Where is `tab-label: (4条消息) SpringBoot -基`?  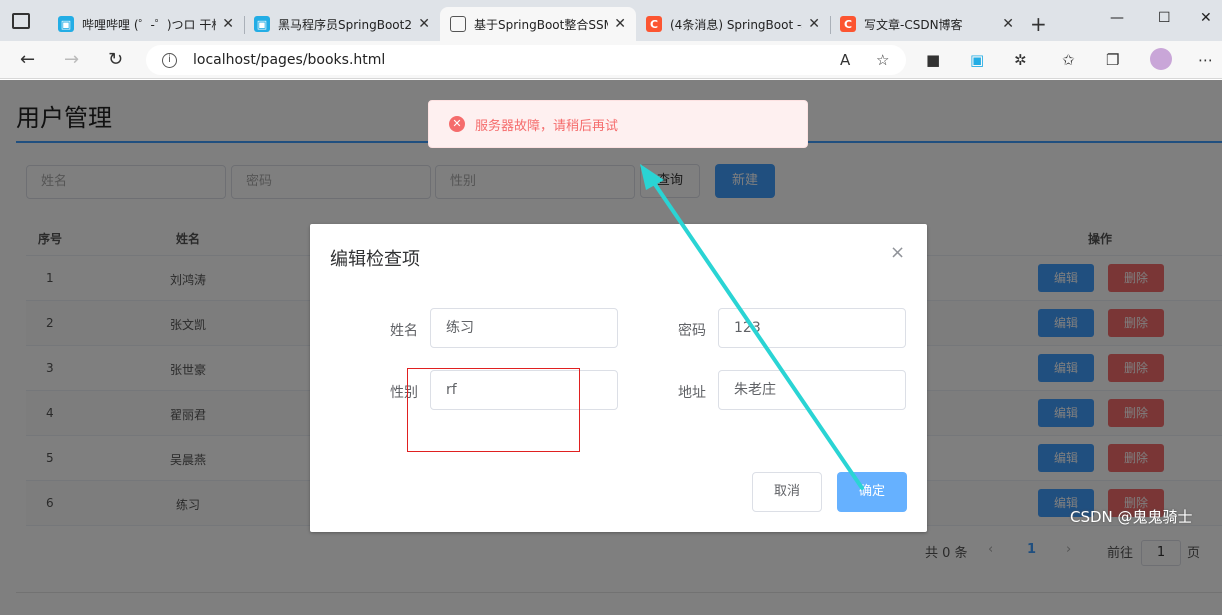 tab-label: (4条消息) SpringBoot -基 is located at coordinates (736, 24).